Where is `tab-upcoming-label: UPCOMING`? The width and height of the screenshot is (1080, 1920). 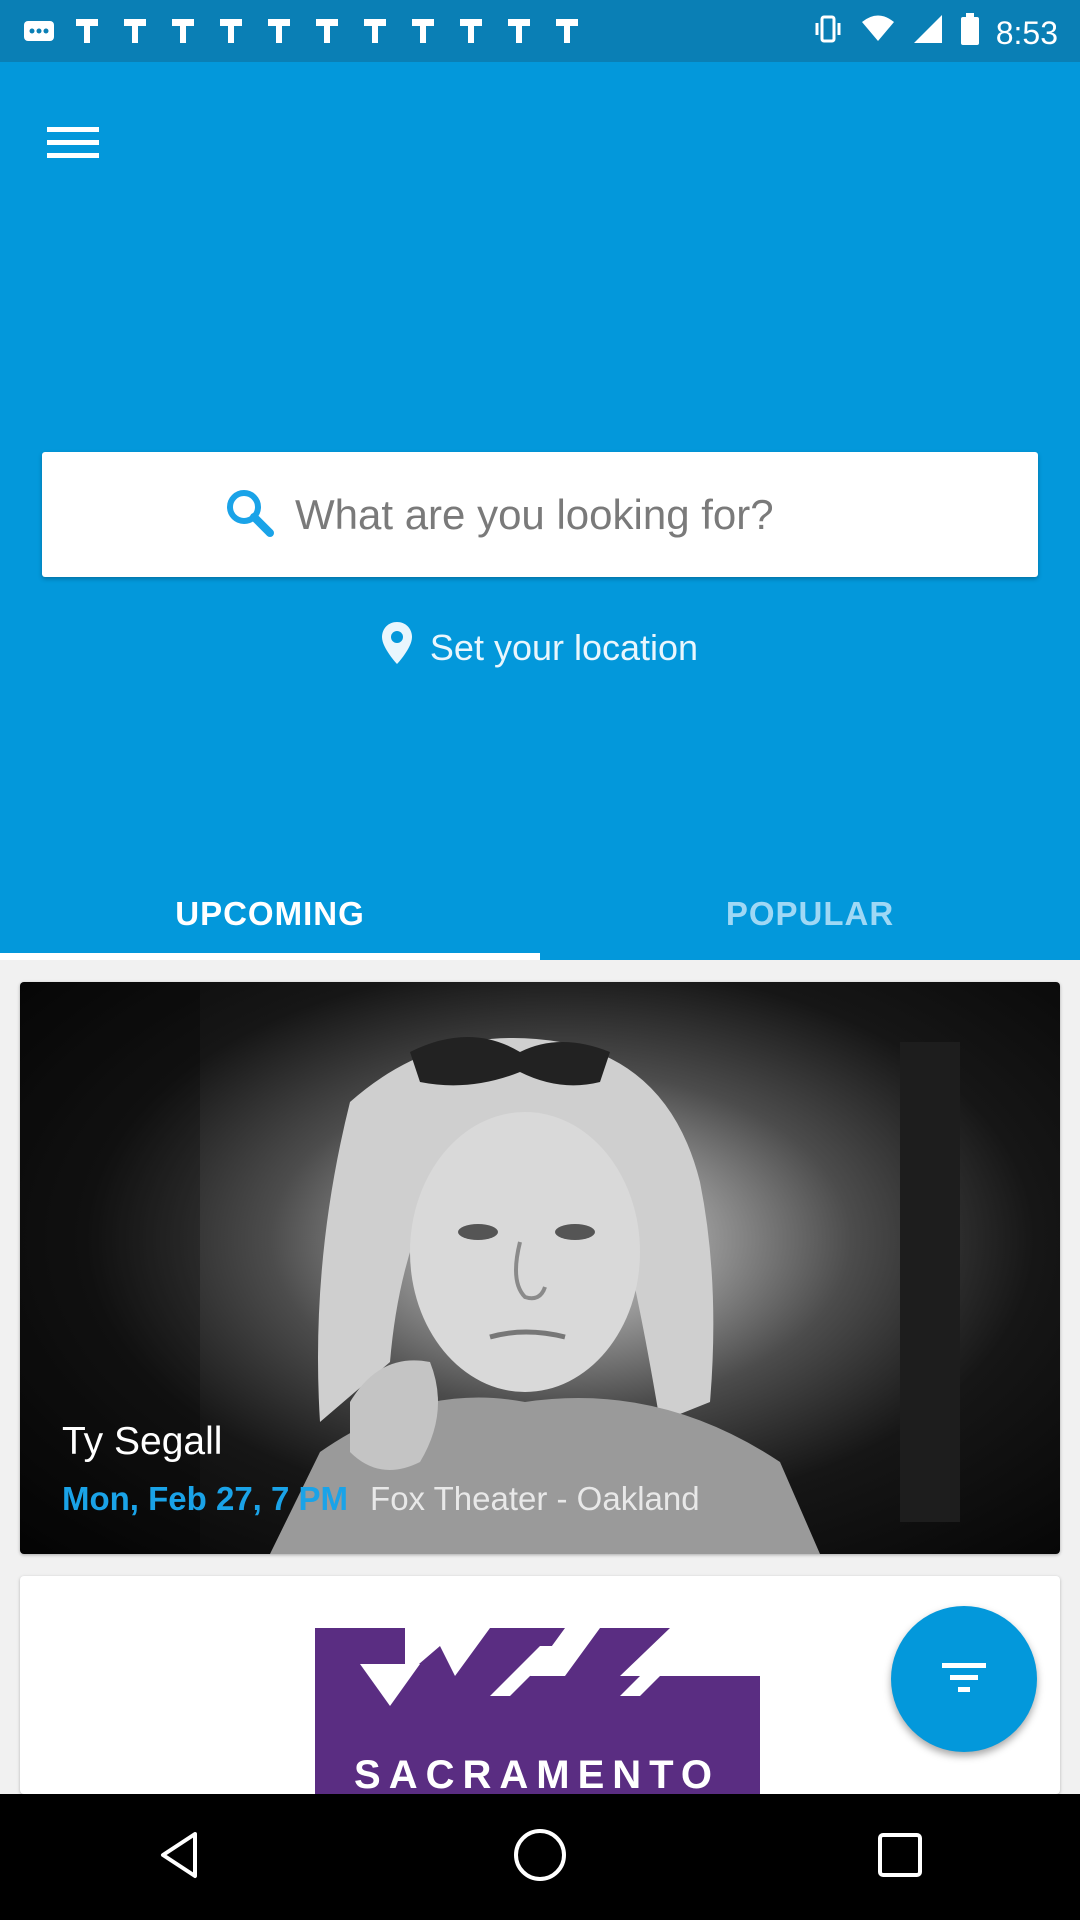
tab-upcoming-label: UPCOMING is located at coordinates (270, 913).